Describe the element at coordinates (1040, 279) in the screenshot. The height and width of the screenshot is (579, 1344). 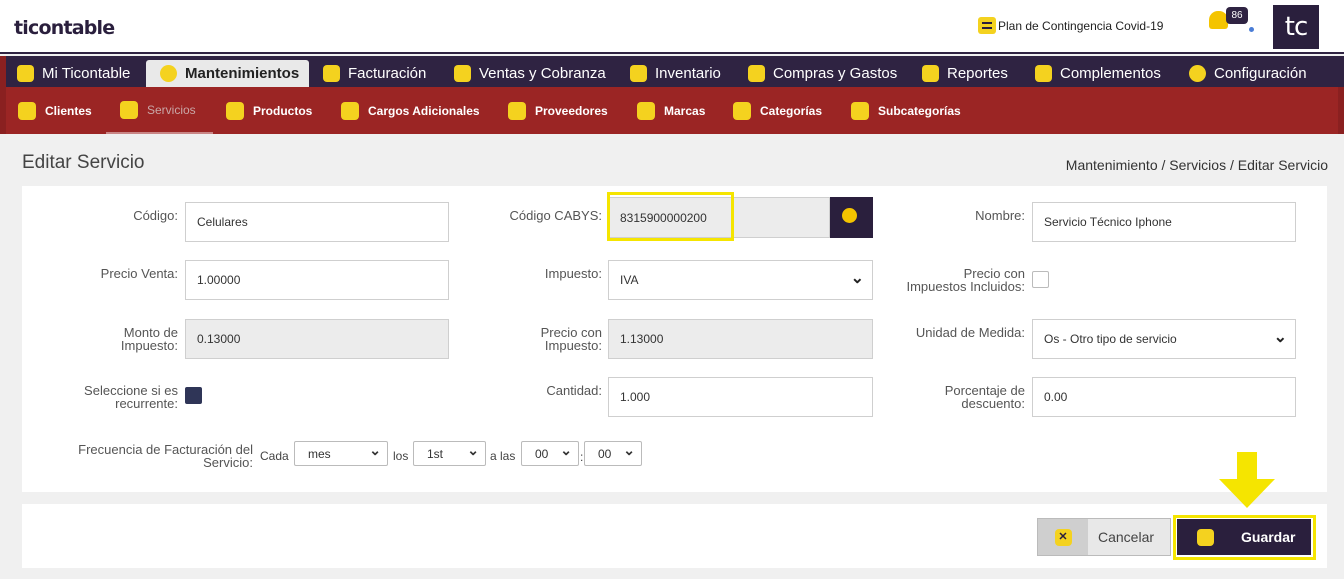
I see `precio-incluye-checkbox` at that location.